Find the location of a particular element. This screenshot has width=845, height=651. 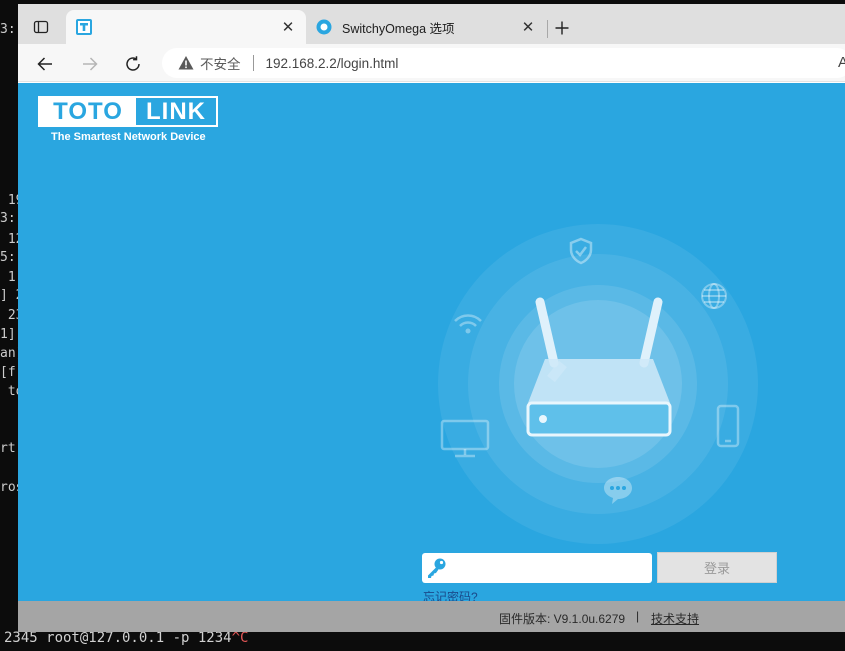

browser-toolbar: 不安全 192.168.2.2/login.html A is located at coordinates (431, 63).